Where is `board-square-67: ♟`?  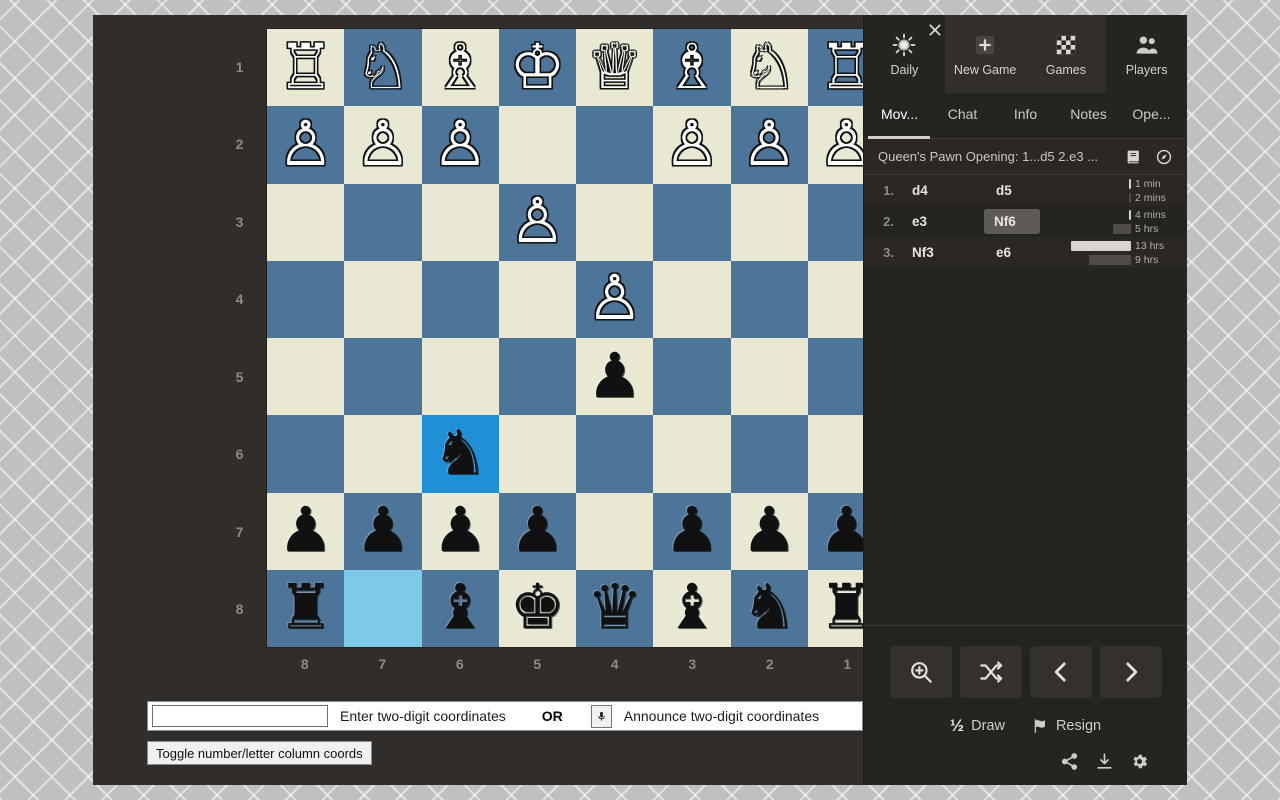
board-square-67: ♟ is located at coordinates (460, 531).